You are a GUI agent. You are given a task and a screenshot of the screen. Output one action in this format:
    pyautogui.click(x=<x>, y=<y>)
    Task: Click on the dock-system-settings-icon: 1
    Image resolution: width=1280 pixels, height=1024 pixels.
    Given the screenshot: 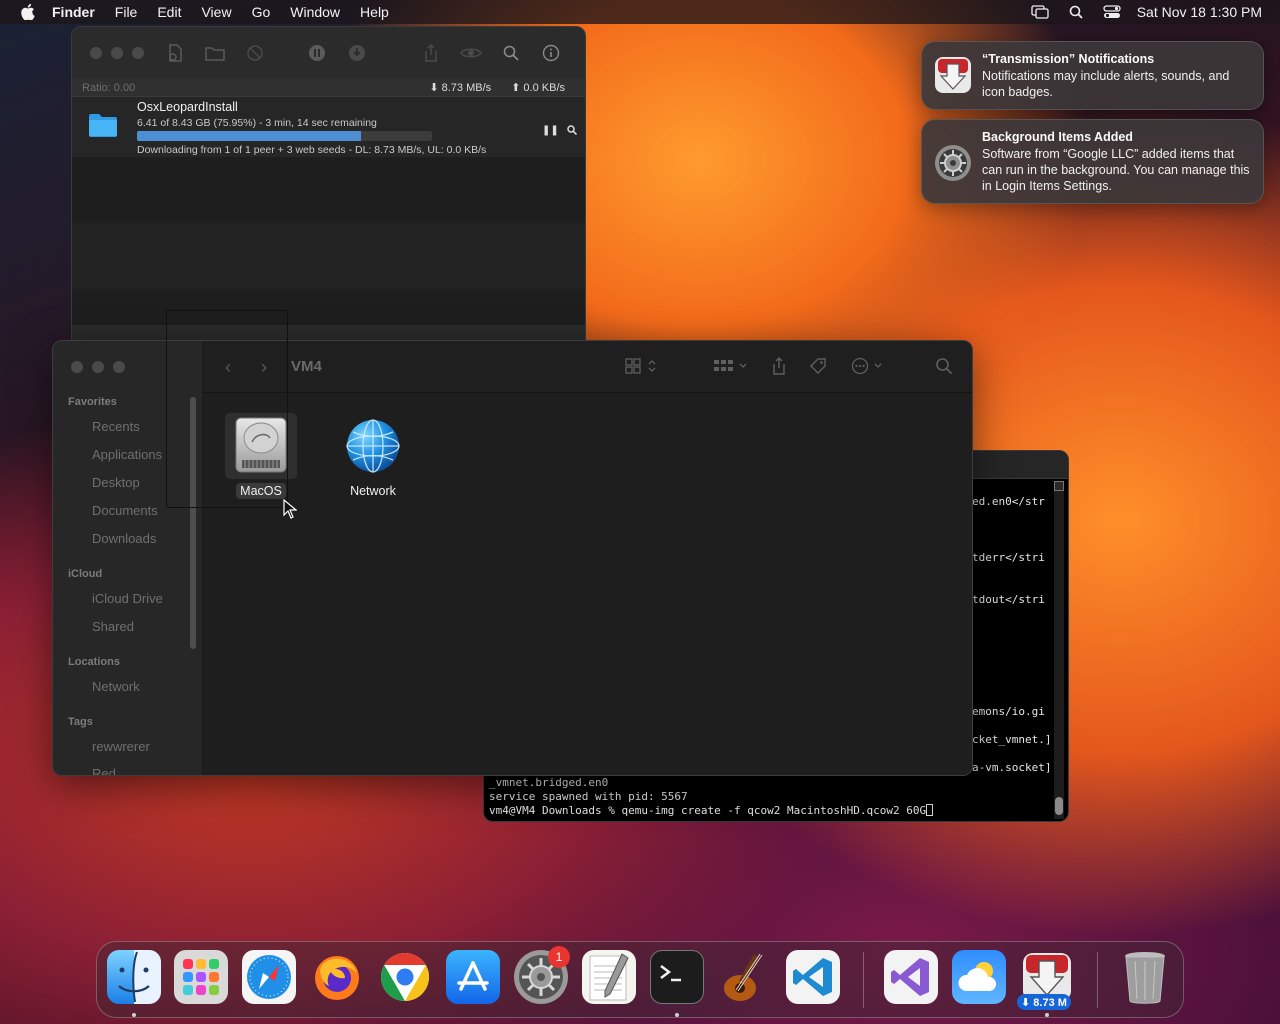 What is the action you would take?
    pyautogui.click(x=542, y=975)
    